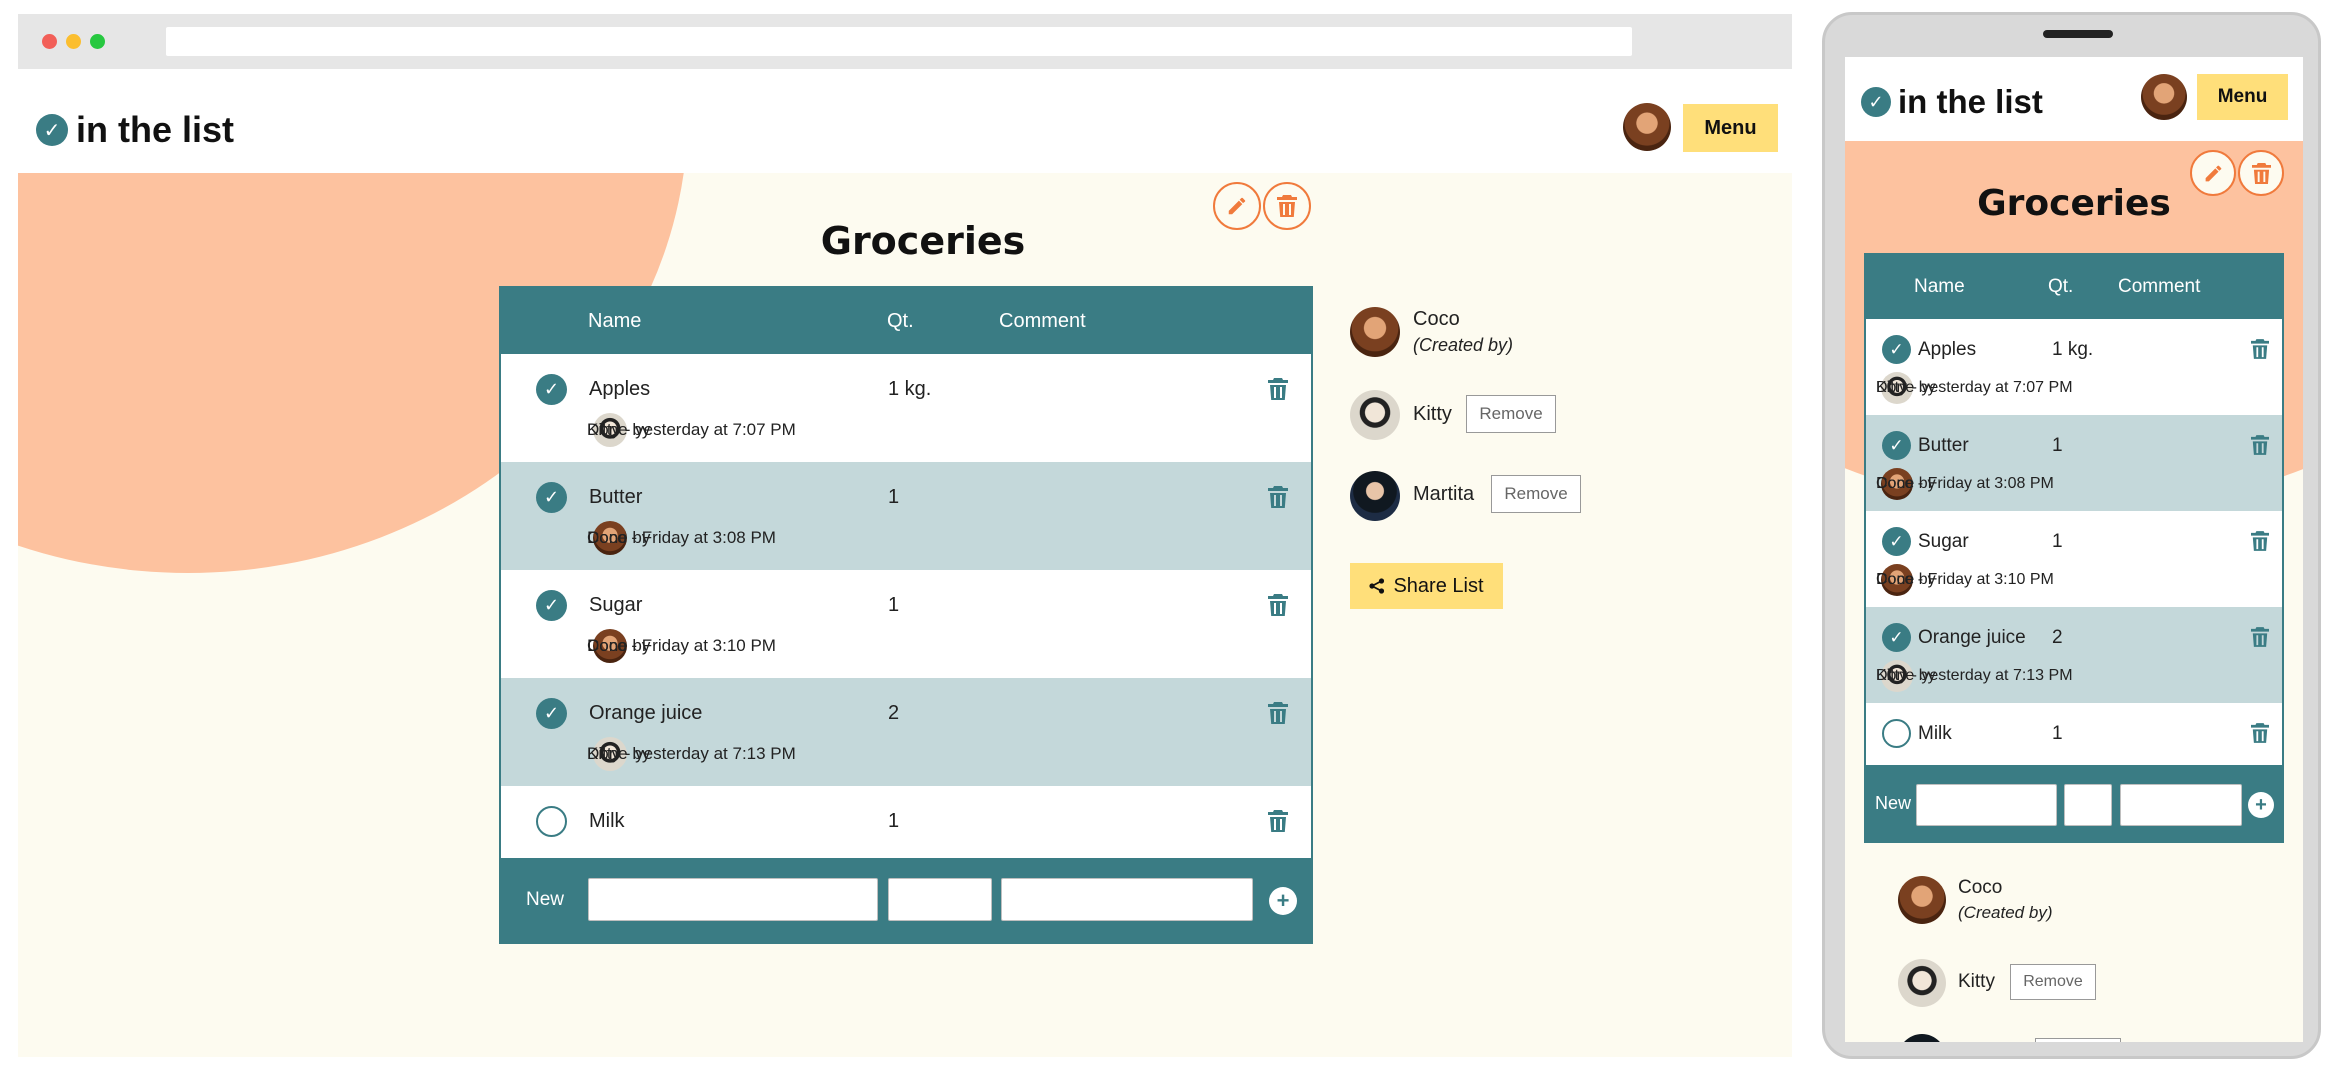 The width and height of the screenshot is (2341, 1072). I want to click on new-item-row: New +, so click(906, 900).